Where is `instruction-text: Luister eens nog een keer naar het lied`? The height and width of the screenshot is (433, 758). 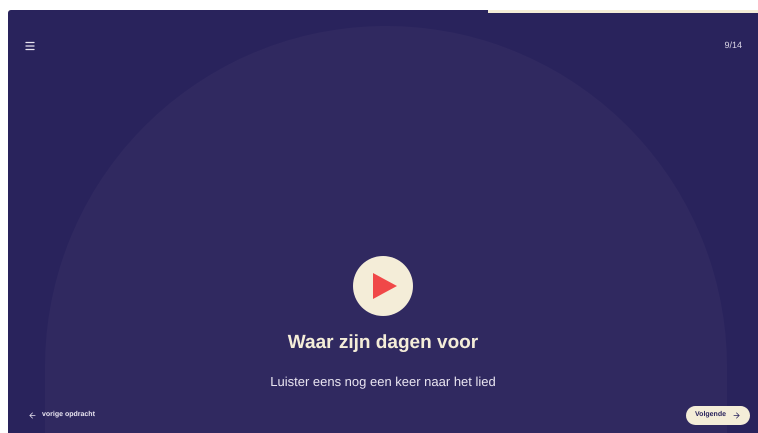 instruction-text: Luister eens nog een keer naar het lied is located at coordinates (383, 381).